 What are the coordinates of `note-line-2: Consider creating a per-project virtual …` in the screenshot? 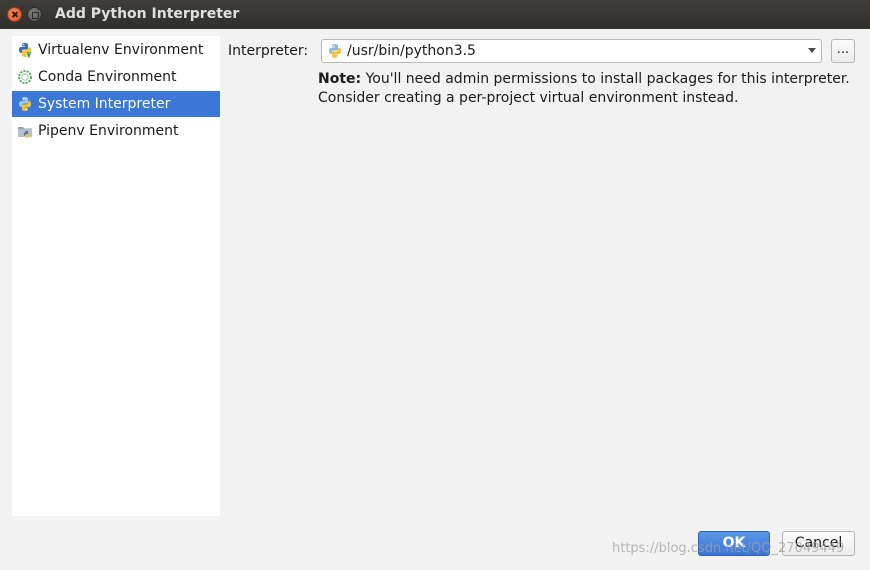 It's located at (528, 98).